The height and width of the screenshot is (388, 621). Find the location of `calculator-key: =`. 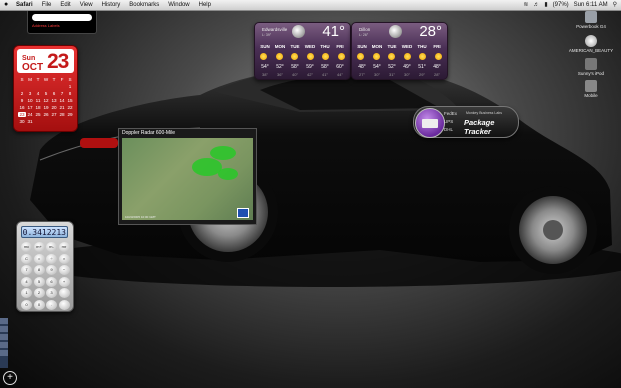

calculator-key: = is located at coordinates (39, 258).